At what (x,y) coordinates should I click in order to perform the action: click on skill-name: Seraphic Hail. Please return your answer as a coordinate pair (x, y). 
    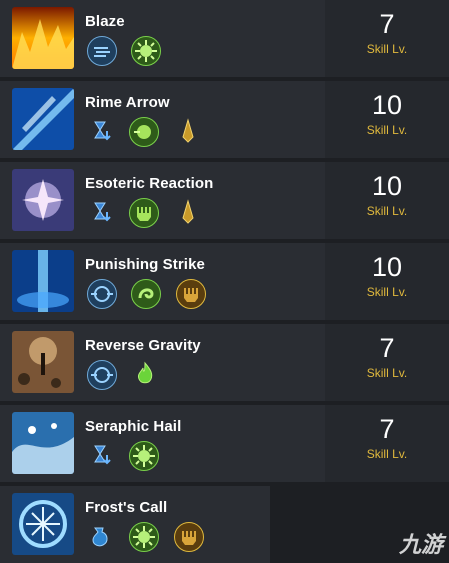
    Looking at the image, I should click on (133, 426).